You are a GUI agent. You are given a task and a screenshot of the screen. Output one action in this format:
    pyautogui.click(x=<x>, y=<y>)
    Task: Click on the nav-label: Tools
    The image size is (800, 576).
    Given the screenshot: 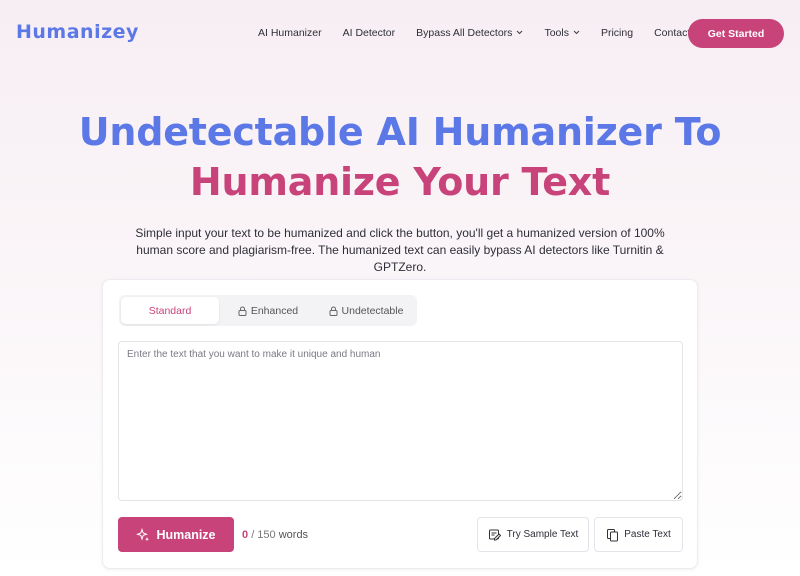 What is the action you would take?
    pyautogui.click(x=556, y=33)
    